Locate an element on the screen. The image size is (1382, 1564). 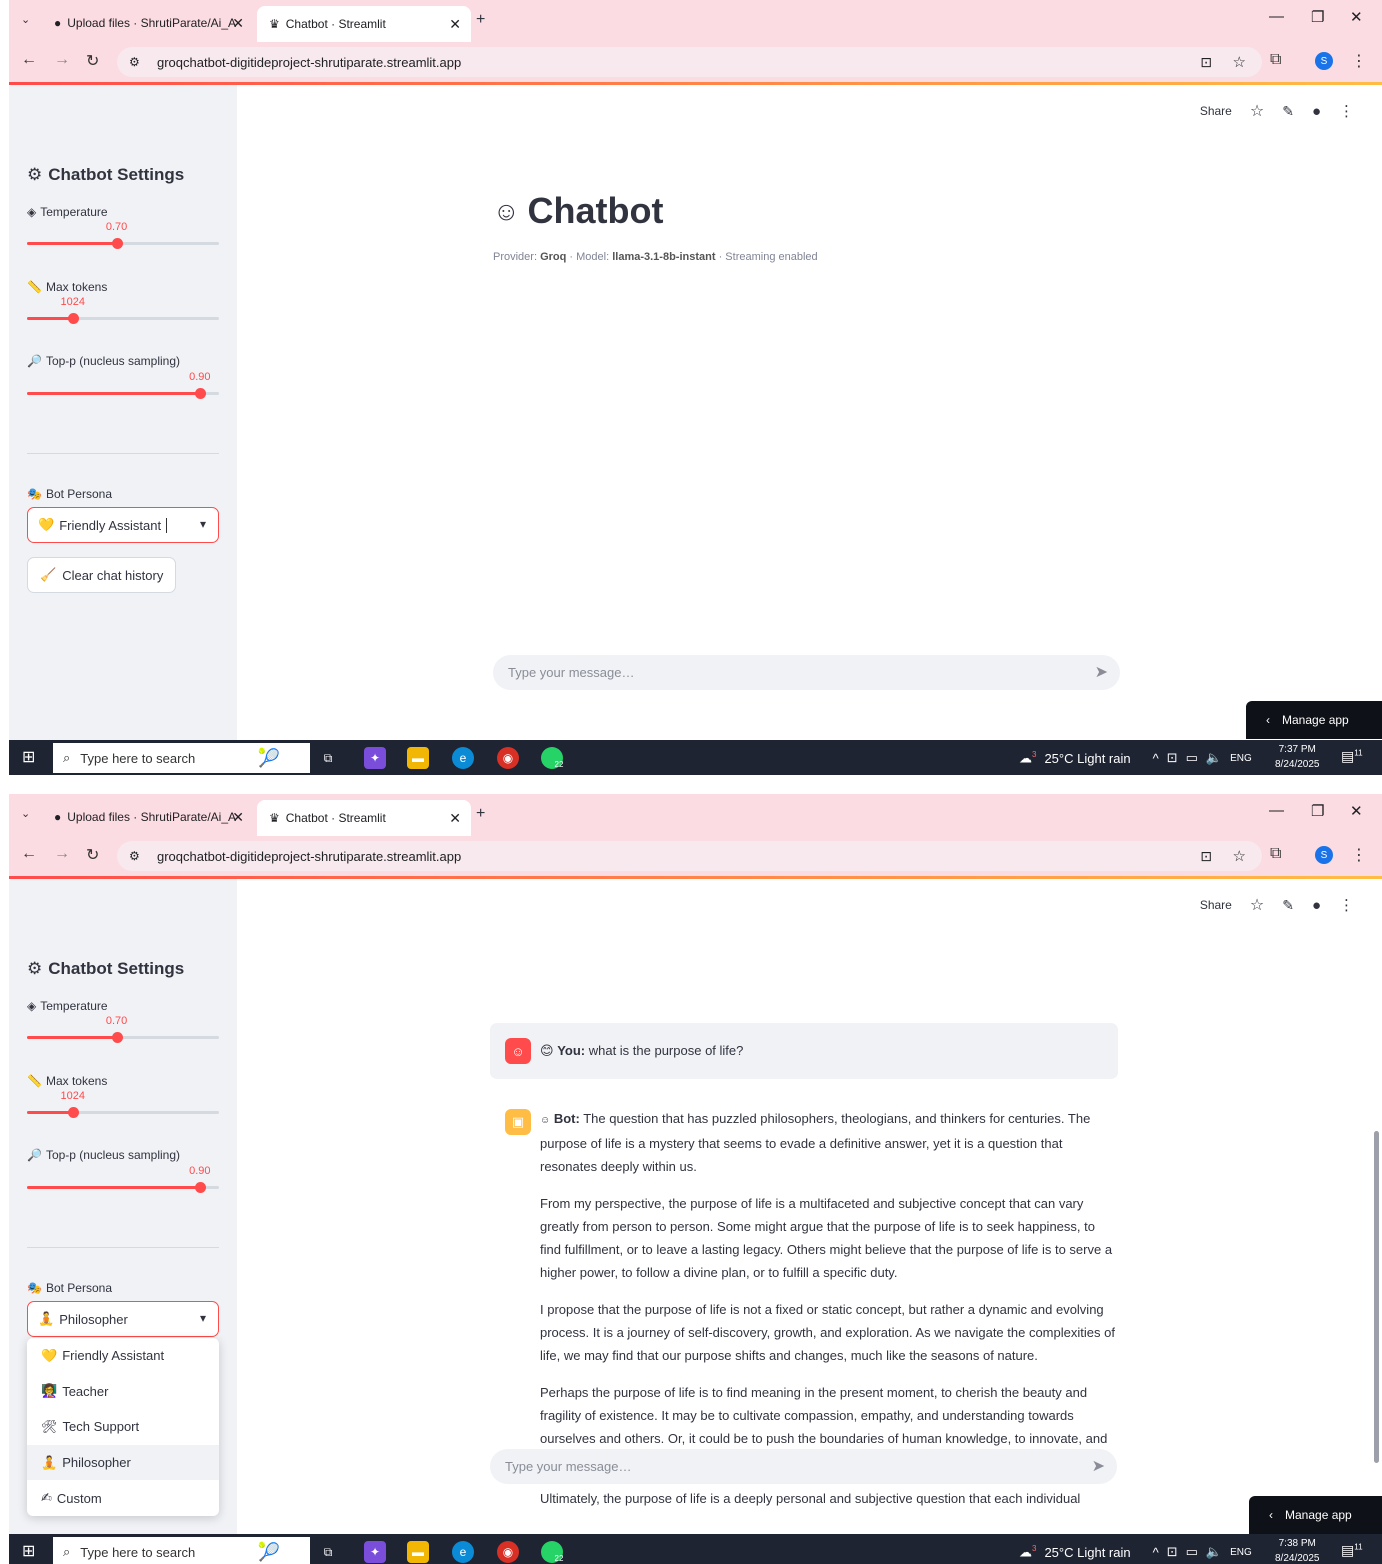
tab-github: ● Upload files · ShrutiParate/Ai_A ✕ is located at coordinates (148, 817).